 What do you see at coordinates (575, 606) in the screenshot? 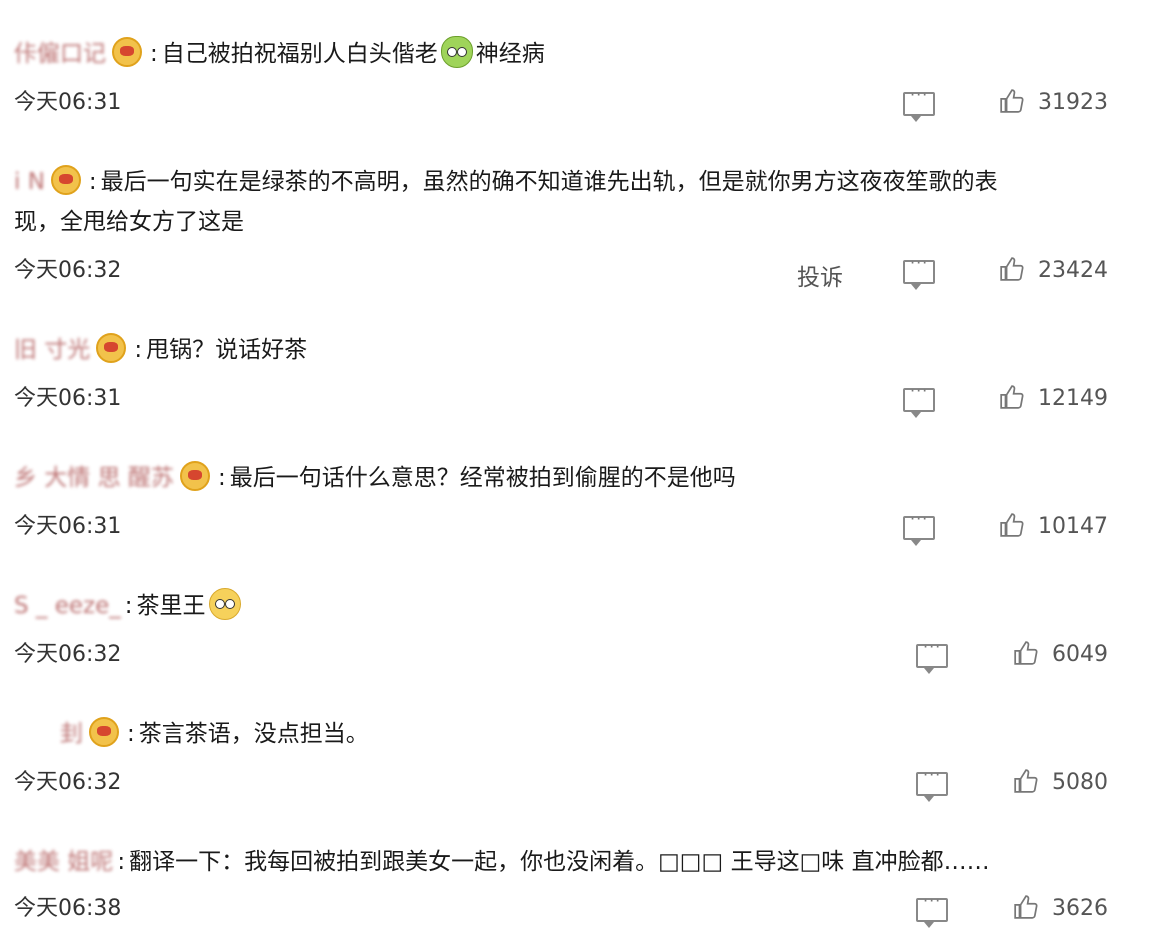
I see `comment-body: S _ eeze_: 茶里王` at bounding box center [575, 606].